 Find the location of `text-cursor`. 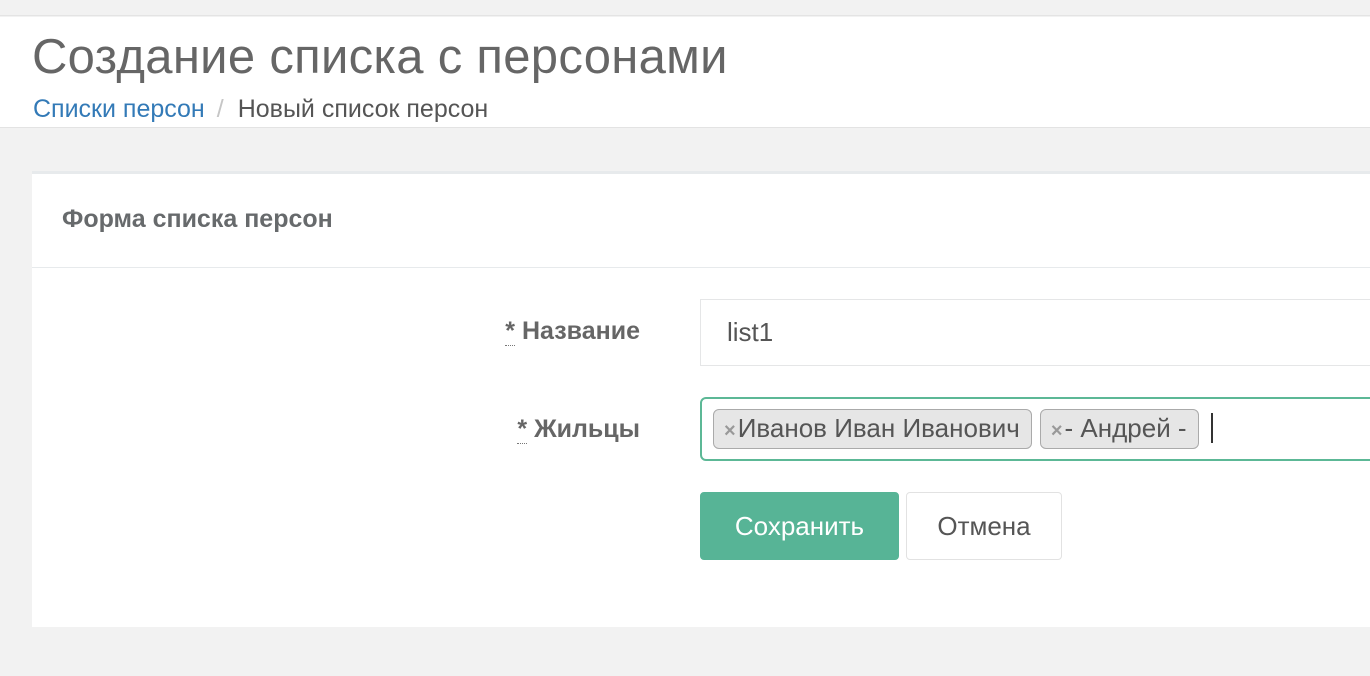

text-cursor is located at coordinates (1211, 428).